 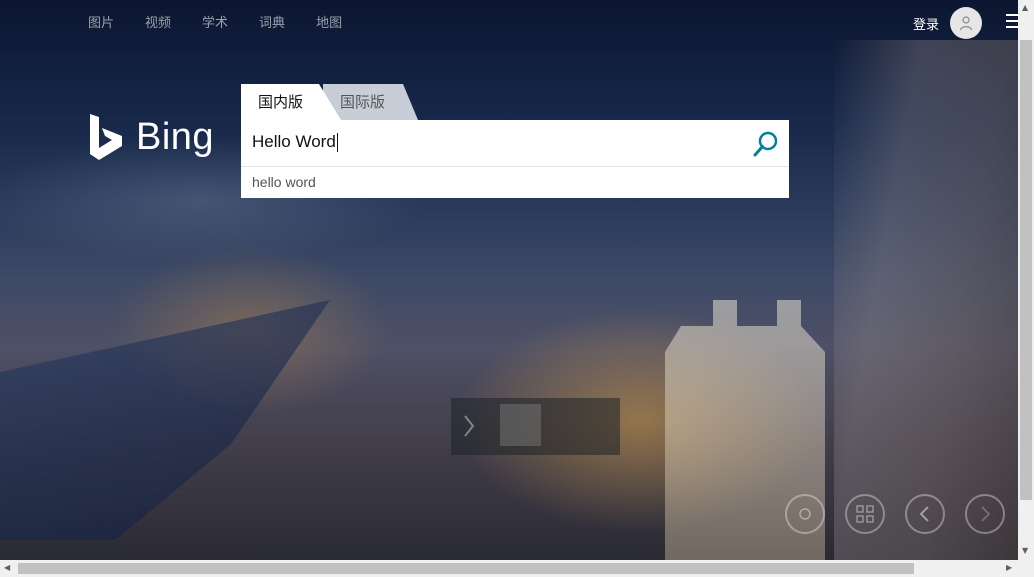 What do you see at coordinates (158, 21) in the screenshot?
I see `nav-item-videos: 视频` at bounding box center [158, 21].